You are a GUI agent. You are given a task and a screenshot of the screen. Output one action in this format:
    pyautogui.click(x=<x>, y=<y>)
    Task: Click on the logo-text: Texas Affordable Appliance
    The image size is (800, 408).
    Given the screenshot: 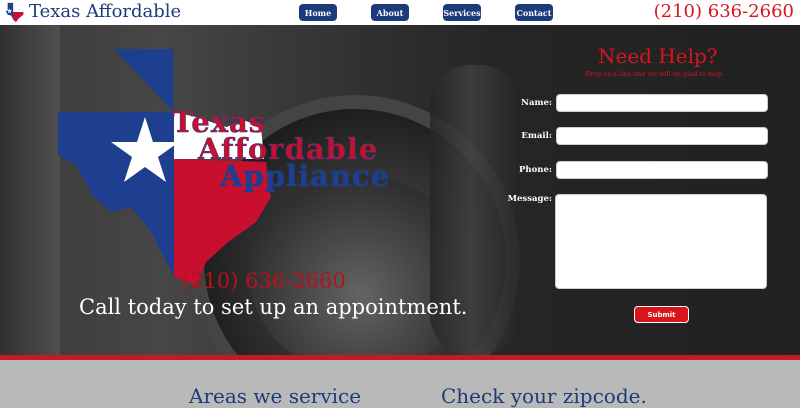 What is the action you would take?
    pyautogui.click(x=281, y=150)
    